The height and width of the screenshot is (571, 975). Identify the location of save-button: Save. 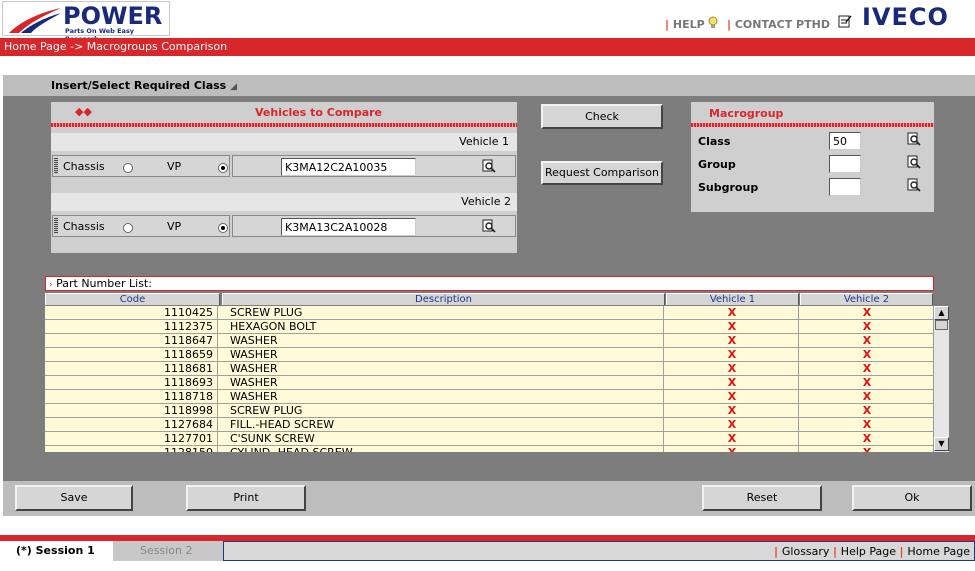
(74, 498).